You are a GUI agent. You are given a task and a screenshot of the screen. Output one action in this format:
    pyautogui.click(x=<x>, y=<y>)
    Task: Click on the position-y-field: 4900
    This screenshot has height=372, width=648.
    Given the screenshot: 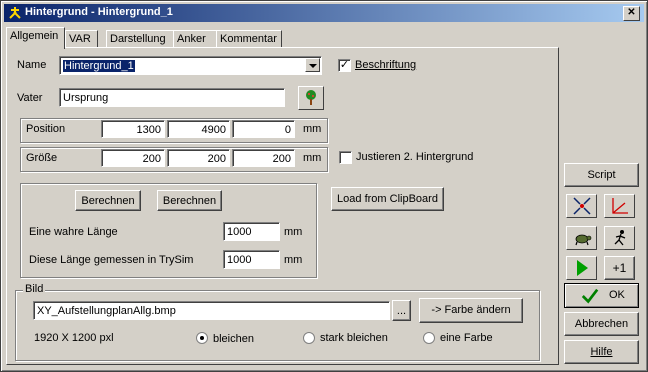 What is the action you would take?
    pyautogui.click(x=198, y=129)
    